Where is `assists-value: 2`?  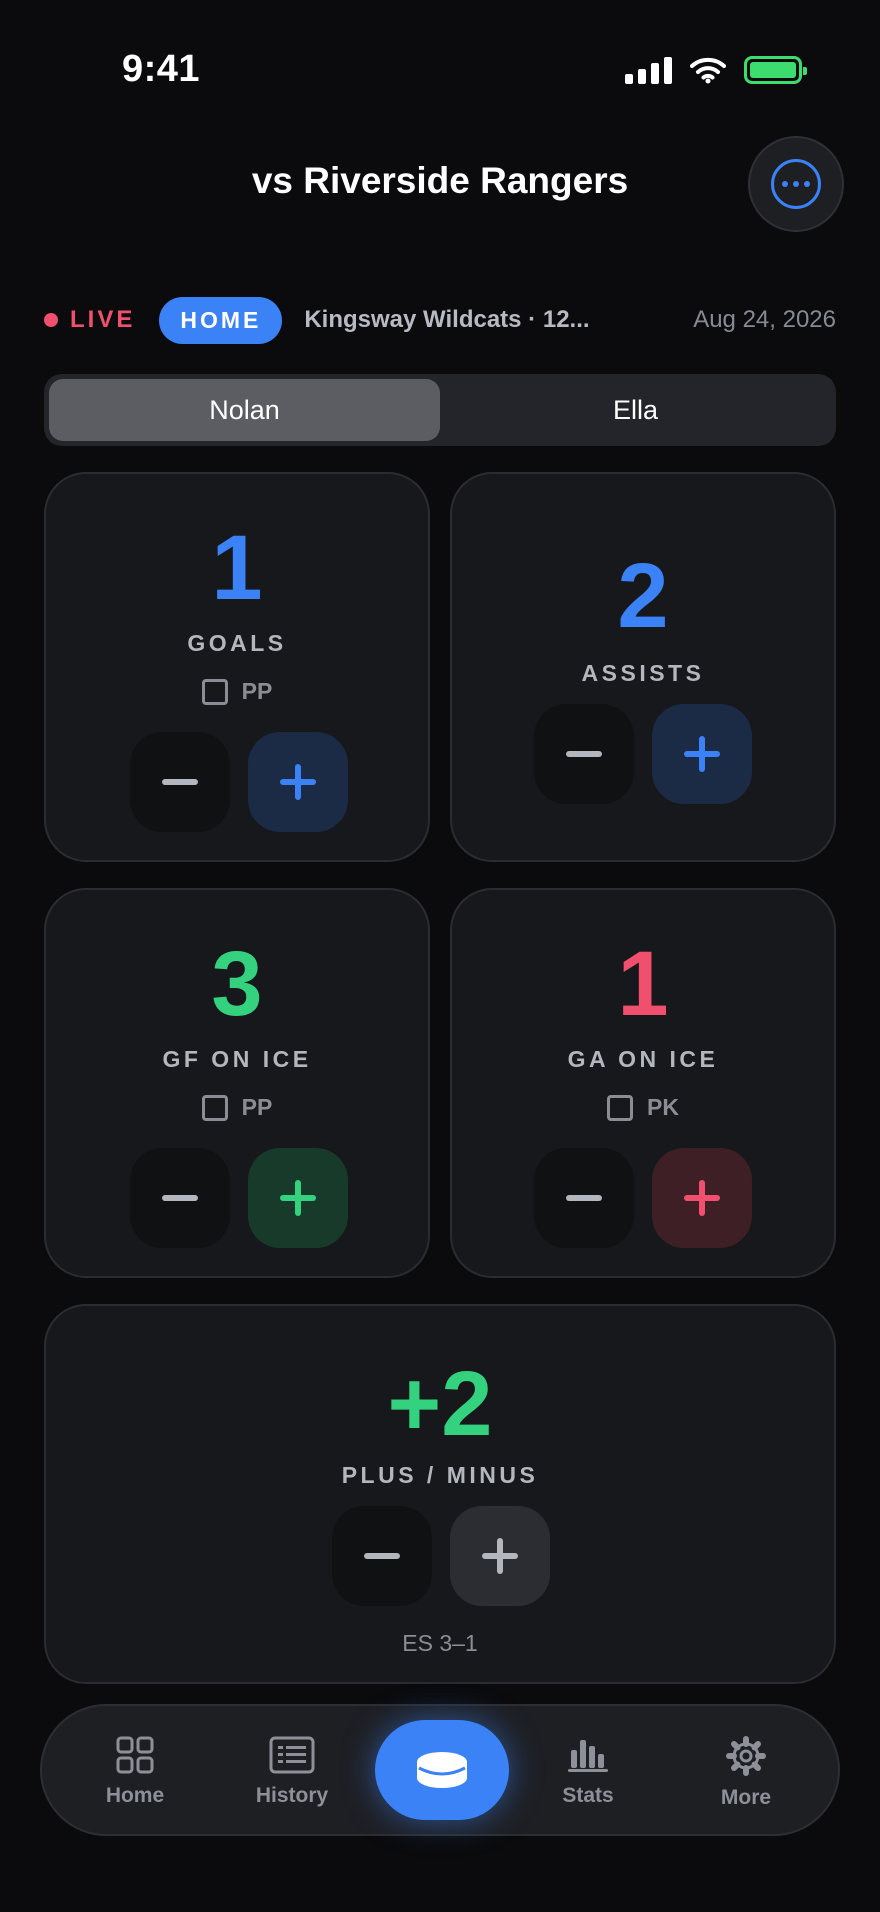 assists-value: 2 is located at coordinates (643, 596).